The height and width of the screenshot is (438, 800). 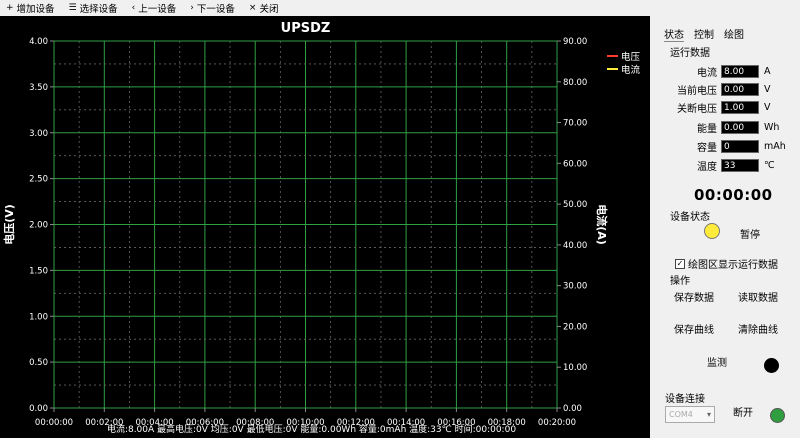 I want to click on cutoff-voltage-unit: V, so click(x=767, y=107).